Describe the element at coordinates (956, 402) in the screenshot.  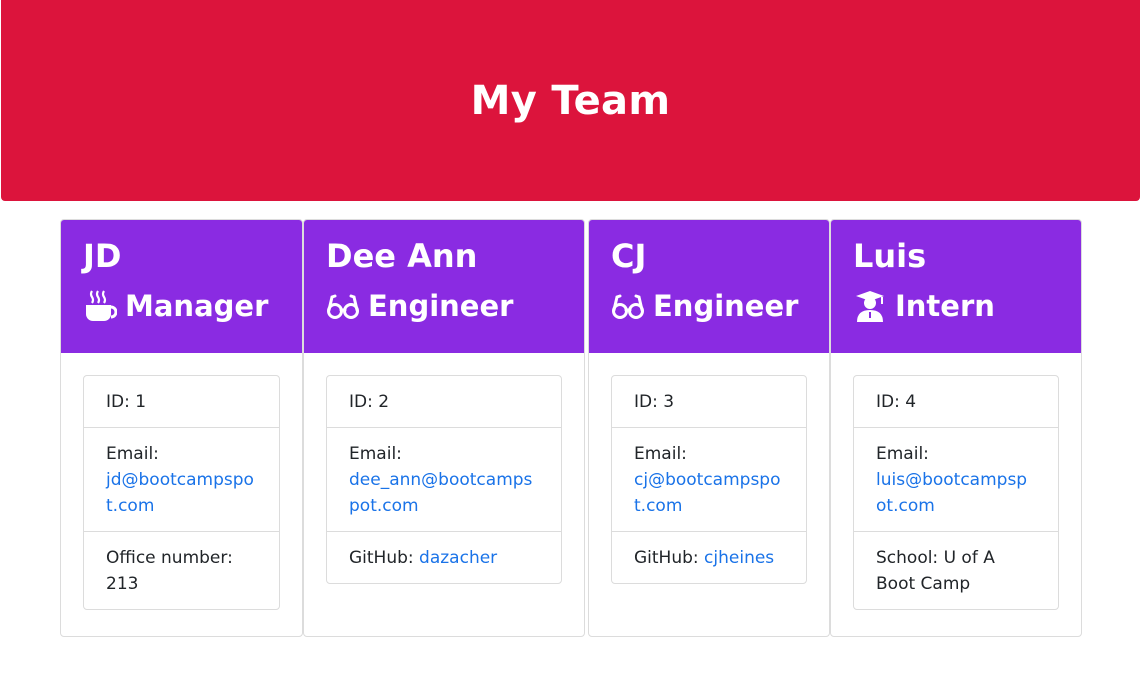
I see `id-item: ID: 4` at that location.